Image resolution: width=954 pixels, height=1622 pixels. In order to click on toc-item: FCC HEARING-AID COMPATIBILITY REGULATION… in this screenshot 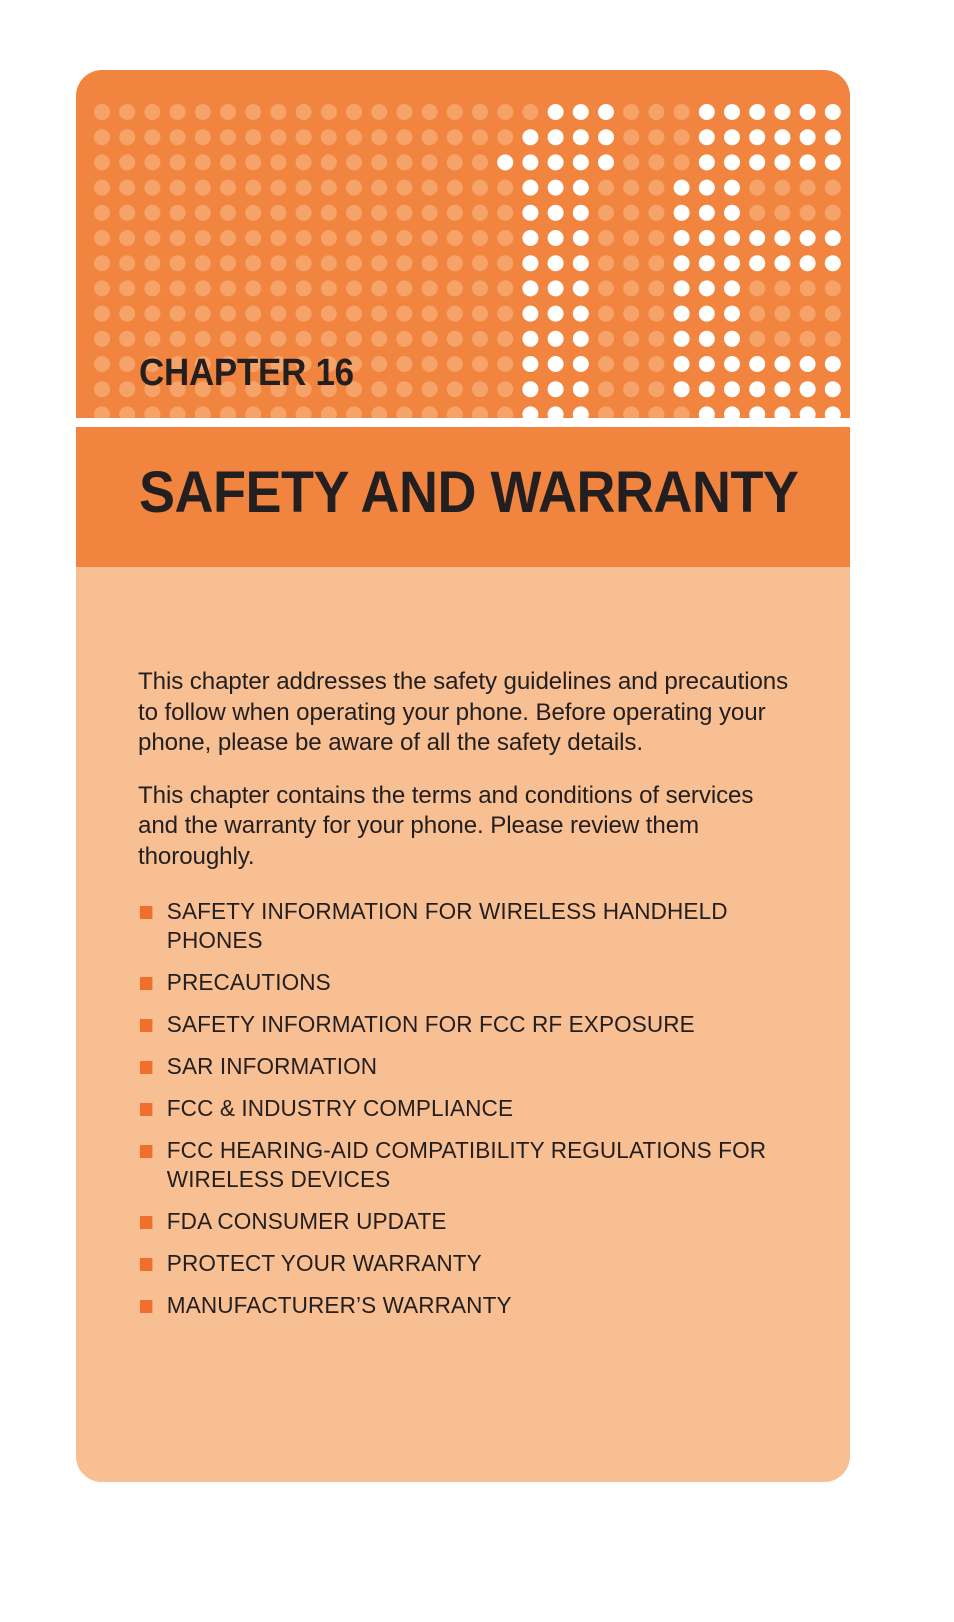, I will do `click(464, 1165)`.